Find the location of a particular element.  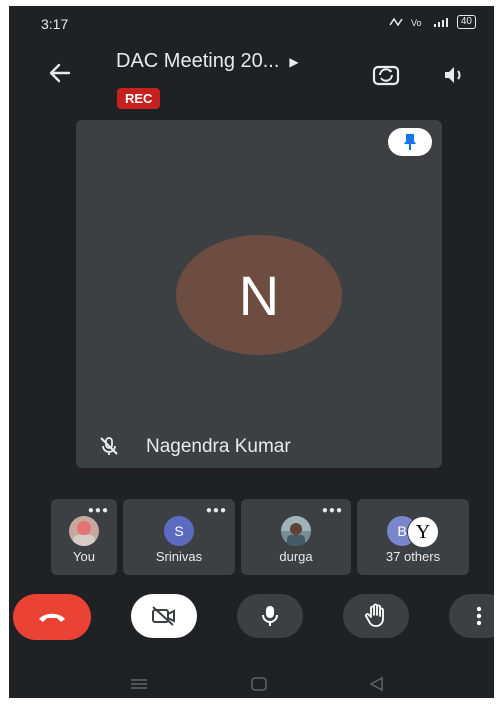

camera-toggle-button is located at coordinates (164, 616).